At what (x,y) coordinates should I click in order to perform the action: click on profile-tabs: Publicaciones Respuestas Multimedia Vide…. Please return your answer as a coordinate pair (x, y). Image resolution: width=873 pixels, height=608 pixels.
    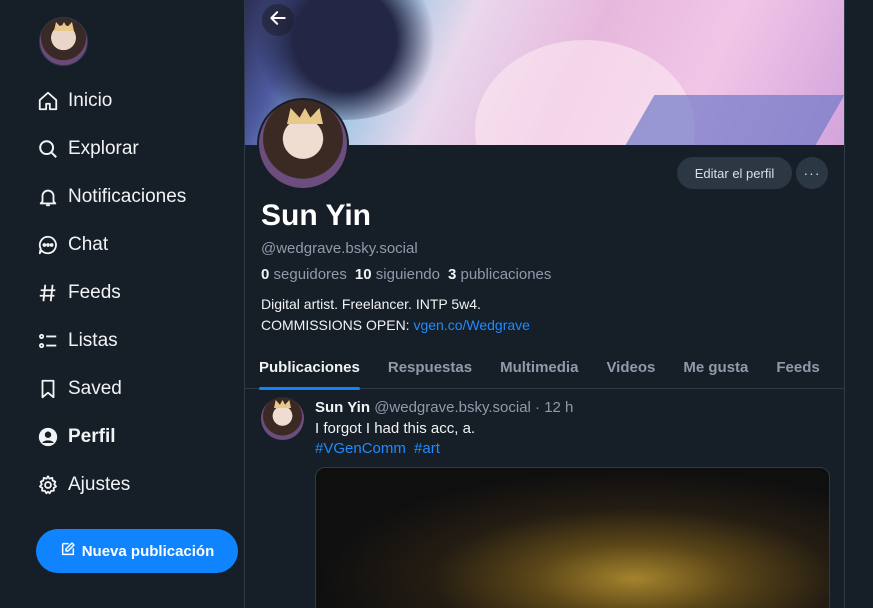
    Looking at the image, I should click on (544, 367).